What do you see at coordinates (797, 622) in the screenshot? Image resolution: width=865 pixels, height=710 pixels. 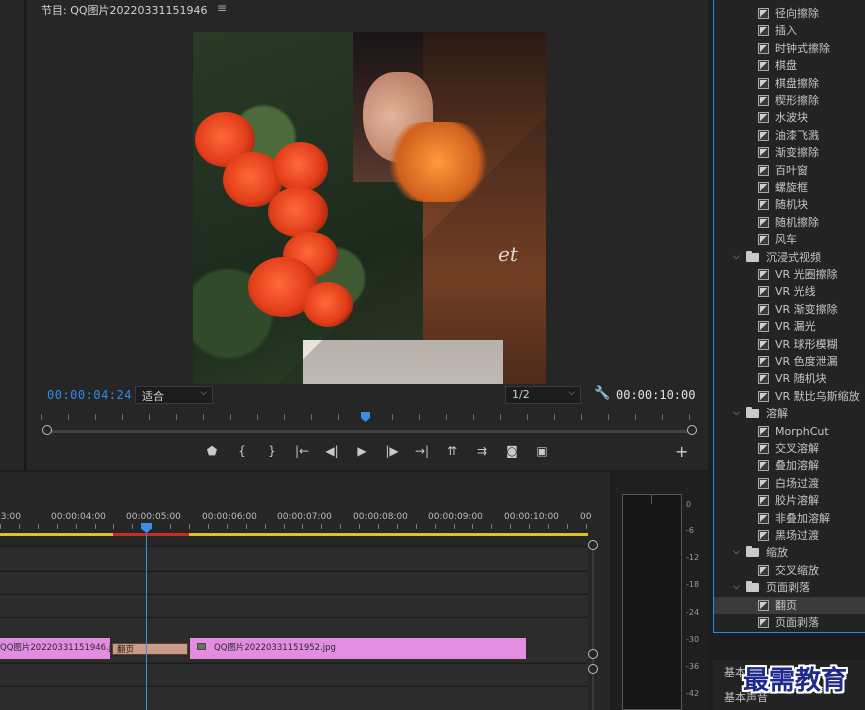 I see `effects-item-label: 页面剥落` at bounding box center [797, 622].